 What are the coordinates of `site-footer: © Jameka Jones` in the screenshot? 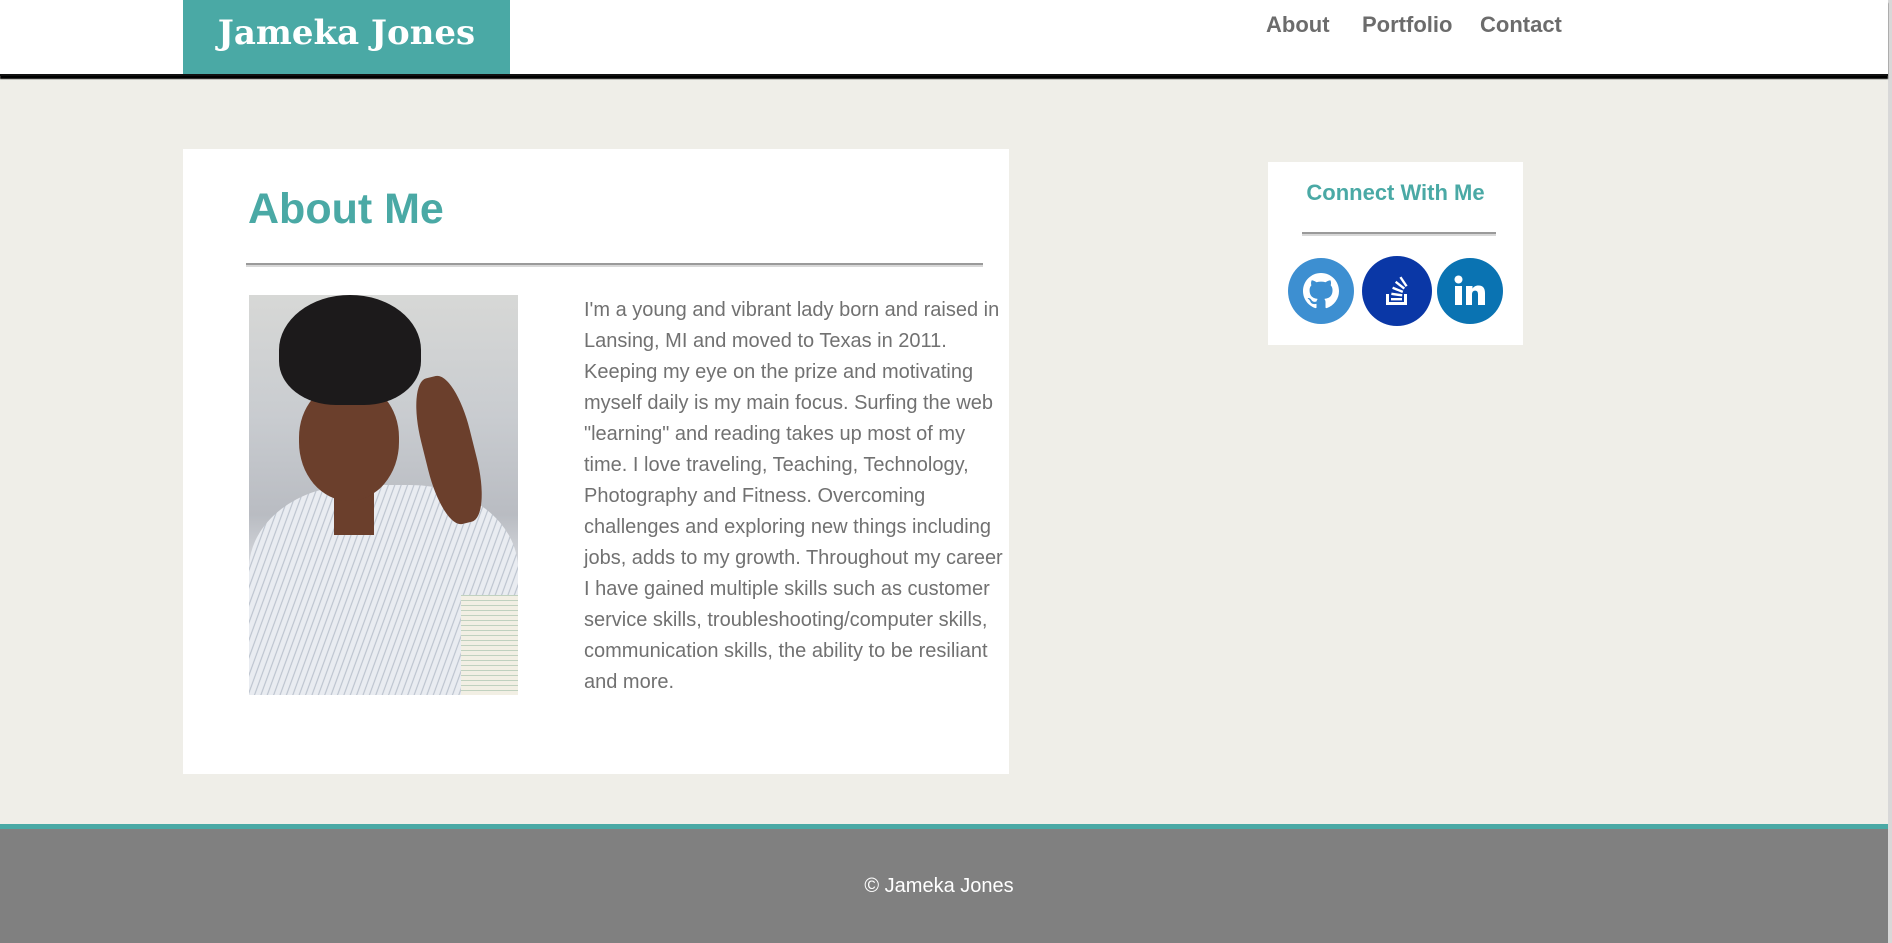 It's located at (944, 886).